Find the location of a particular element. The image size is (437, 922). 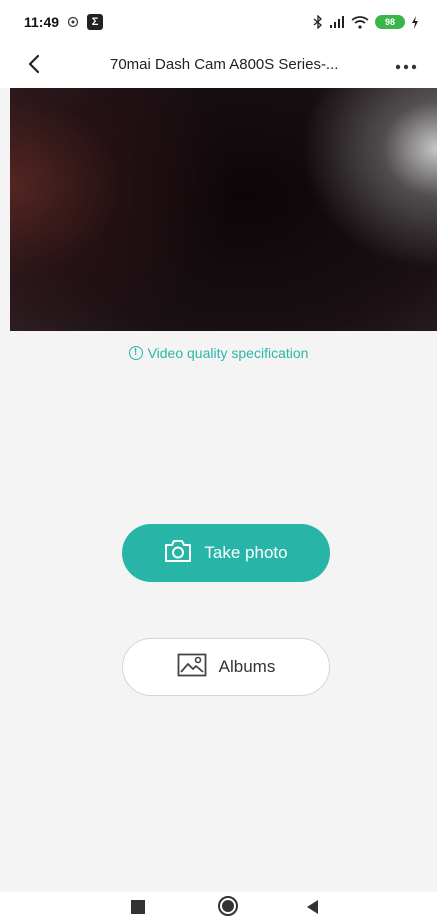

hotspot-icon is located at coordinates (73, 22).